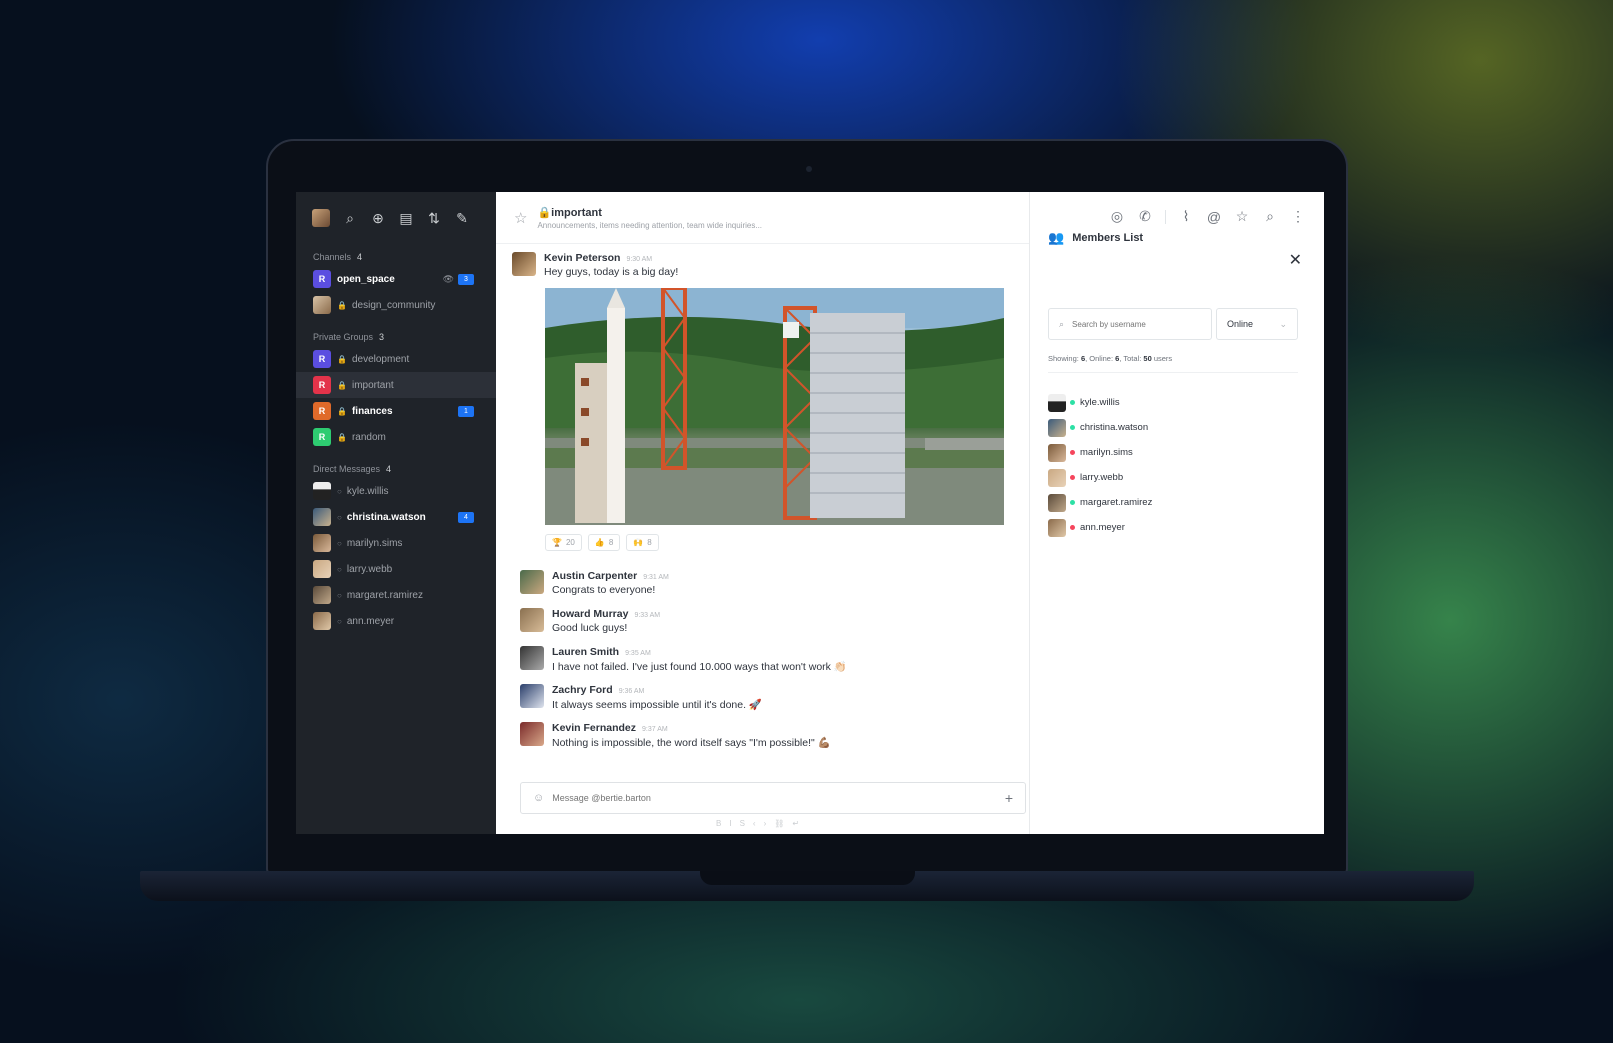  What do you see at coordinates (642, 542) in the screenshot?
I see `reaction-raised-hands: 🙌 8` at bounding box center [642, 542].